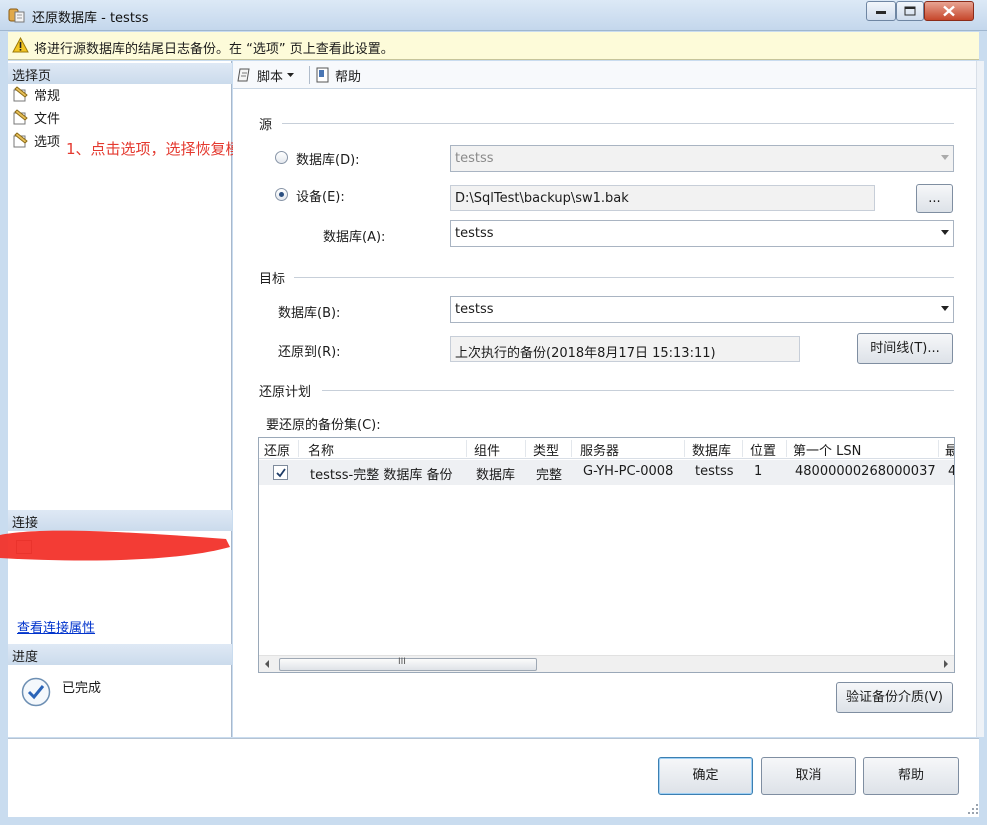 This screenshot has width=987, height=825. What do you see at coordinates (161, 149) in the screenshot?
I see `annotation-text: 1、点击选项，选择恢复模式` at bounding box center [161, 149].